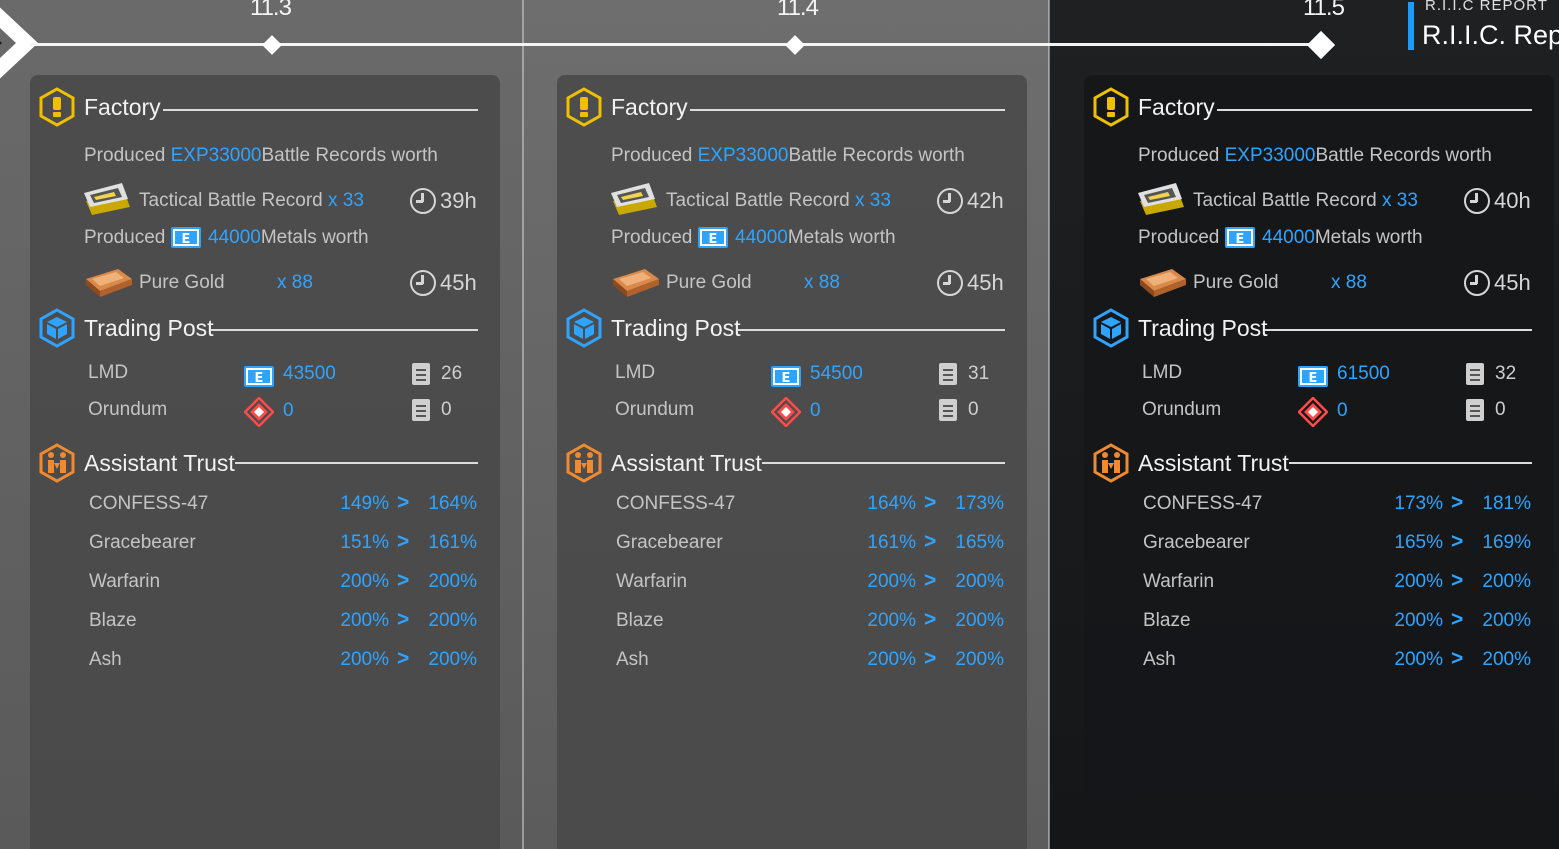 The width and height of the screenshot is (1559, 849). What do you see at coordinates (979, 503) in the screenshot?
I see `trust-to: 173%` at bounding box center [979, 503].